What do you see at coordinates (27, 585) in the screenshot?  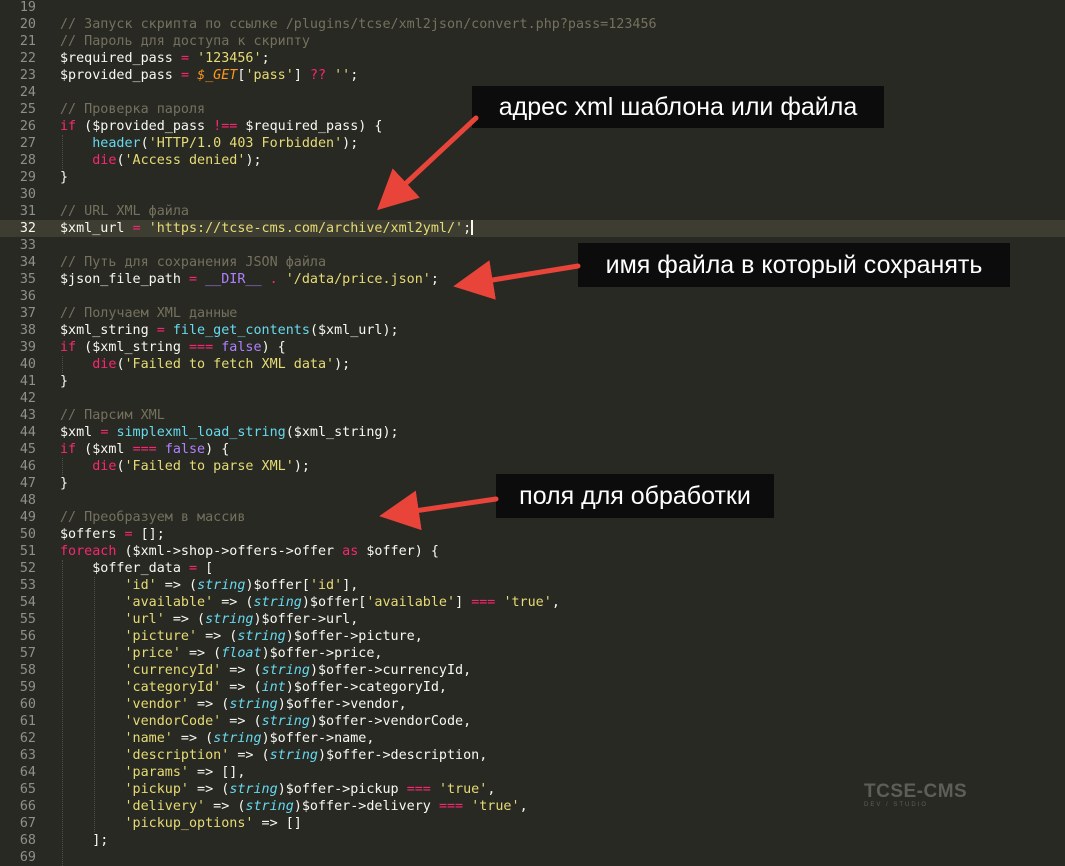 I see `line-number: 53` at bounding box center [27, 585].